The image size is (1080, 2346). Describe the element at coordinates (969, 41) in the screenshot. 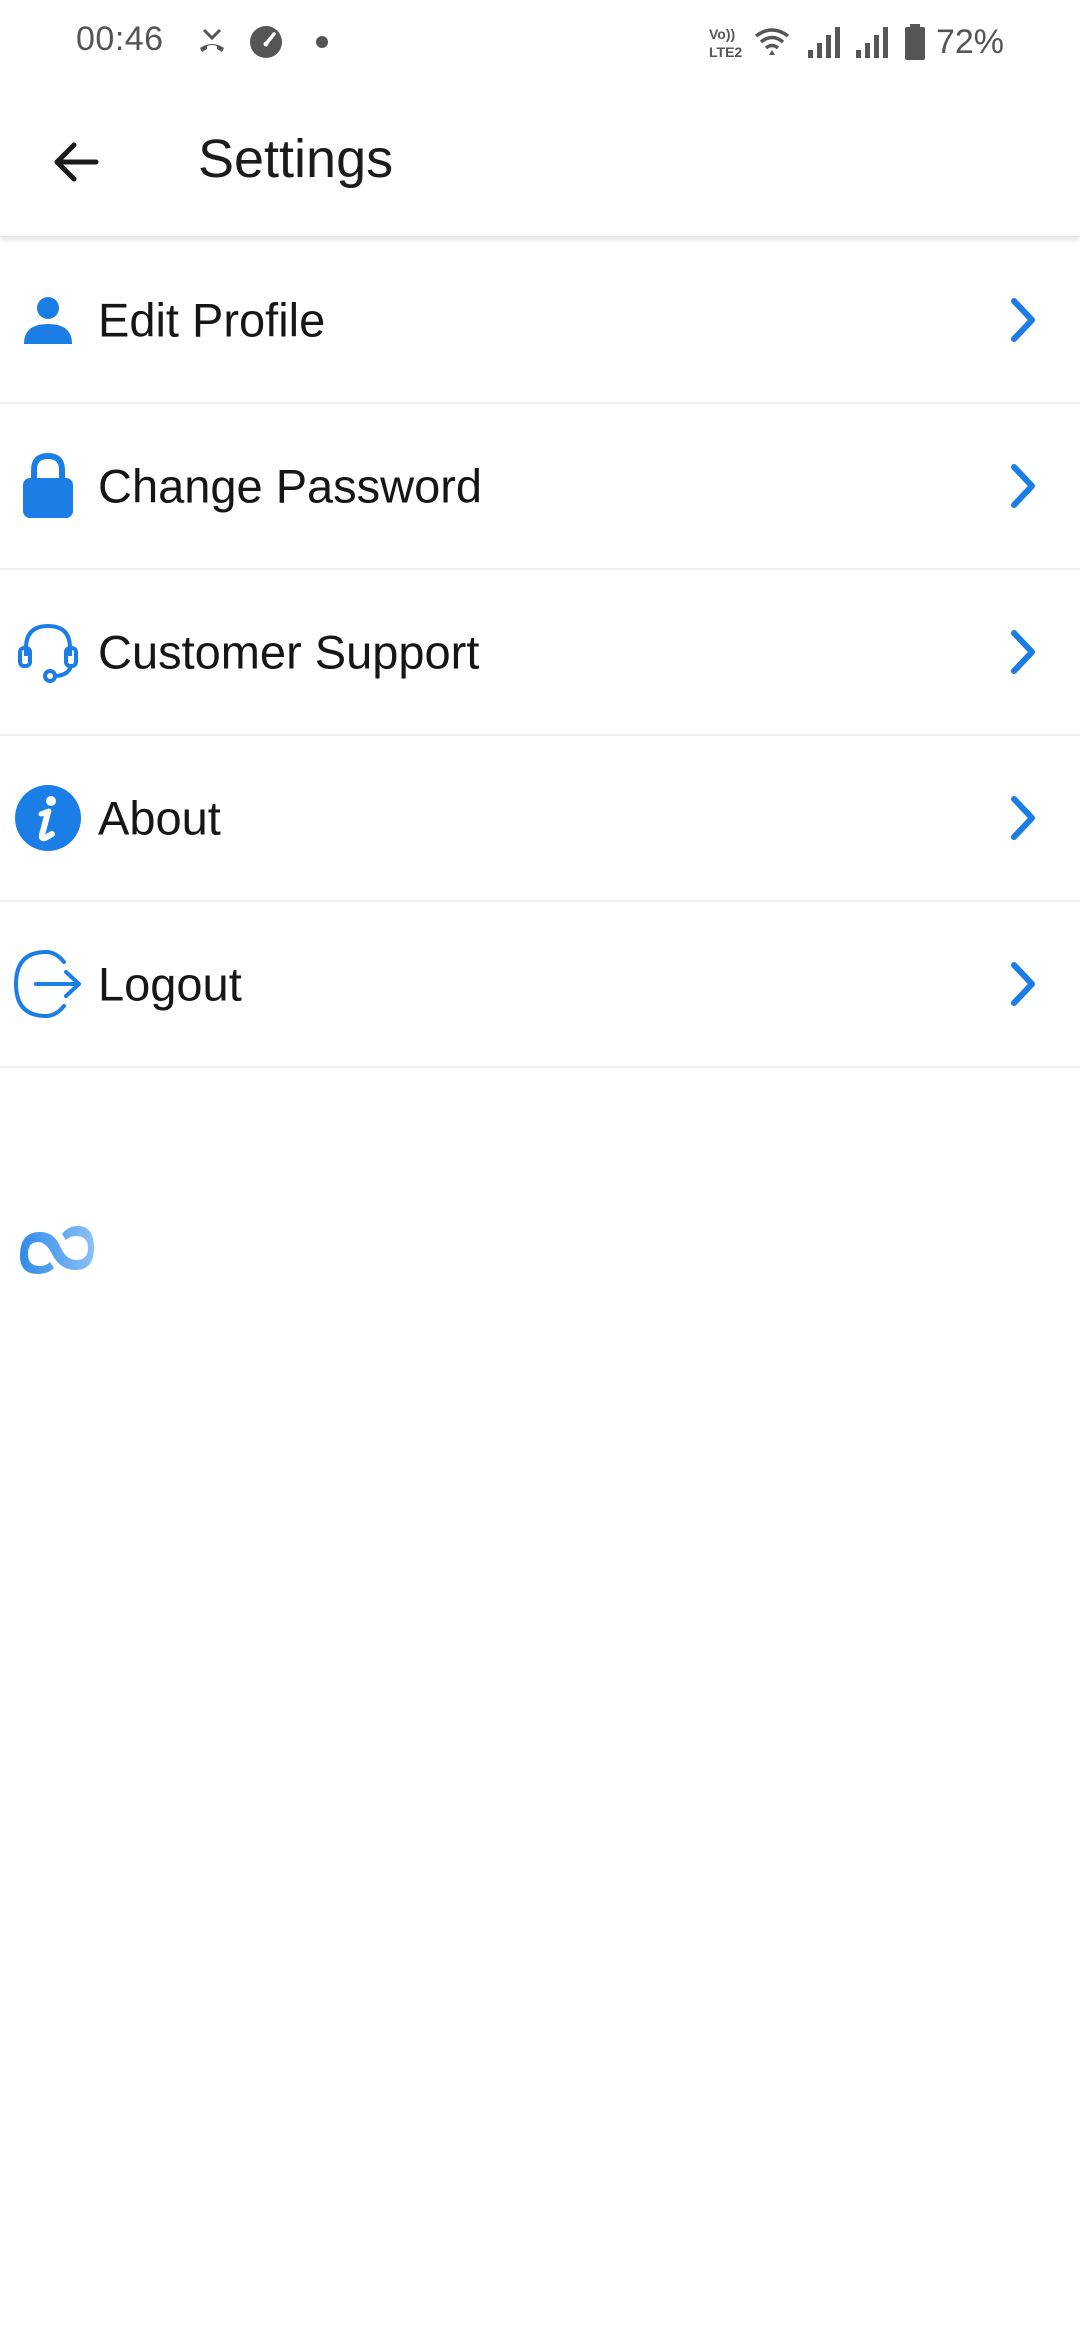

I see `battery-percentage: 72%` at that location.